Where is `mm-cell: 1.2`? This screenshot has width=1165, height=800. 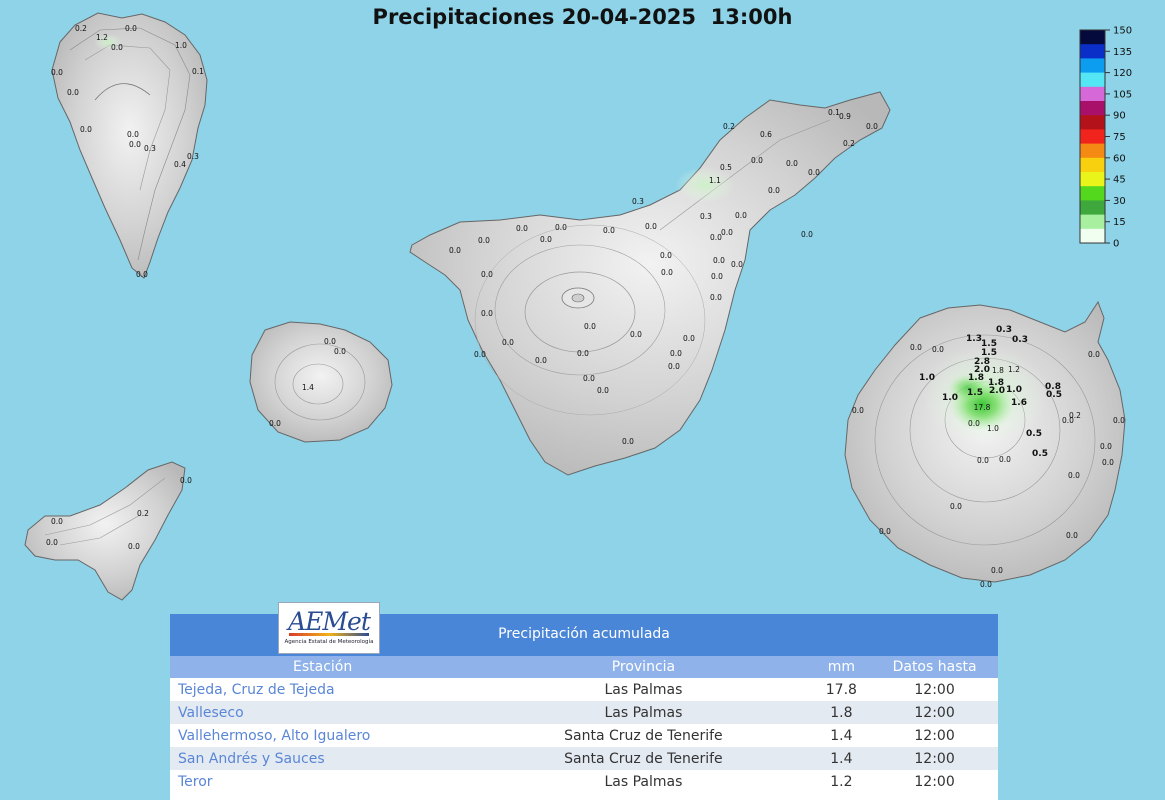 mm-cell: 1.2 is located at coordinates (841, 781).